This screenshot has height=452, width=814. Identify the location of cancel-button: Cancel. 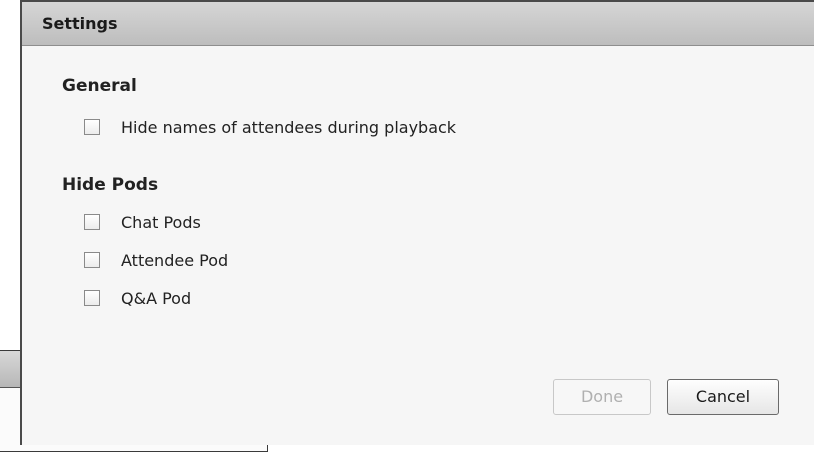
(723, 397).